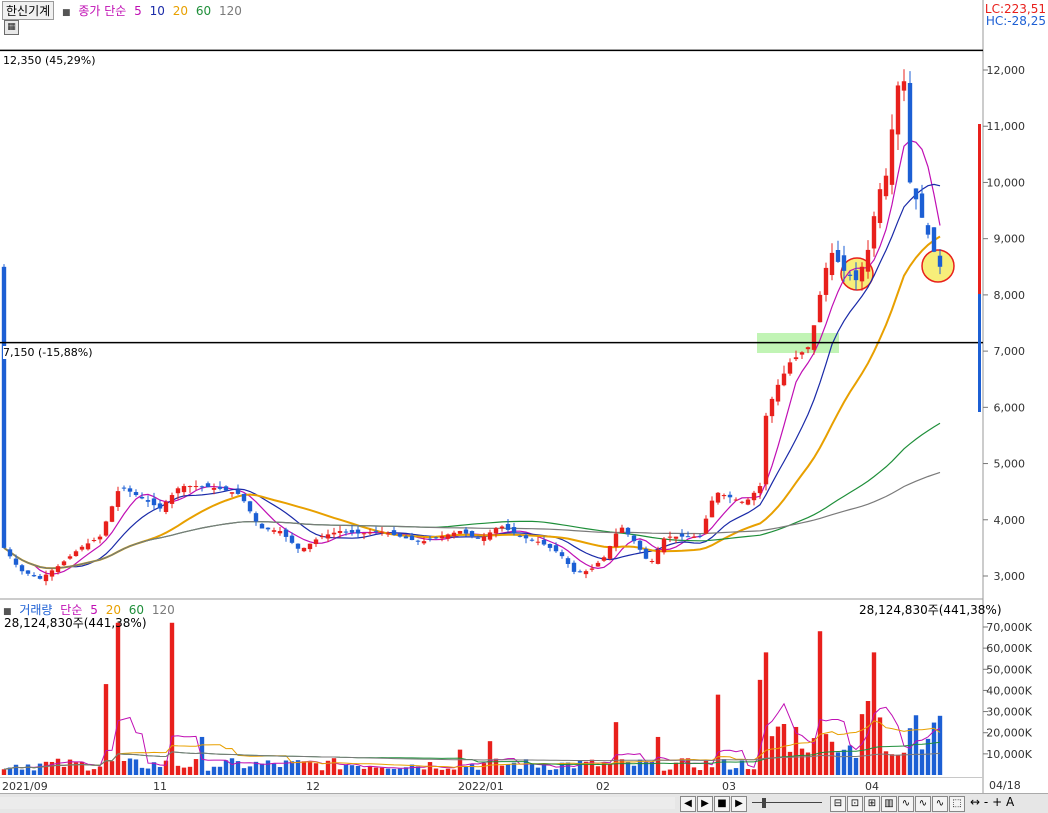  I want to click on time-label: 12, so click(313, 786).